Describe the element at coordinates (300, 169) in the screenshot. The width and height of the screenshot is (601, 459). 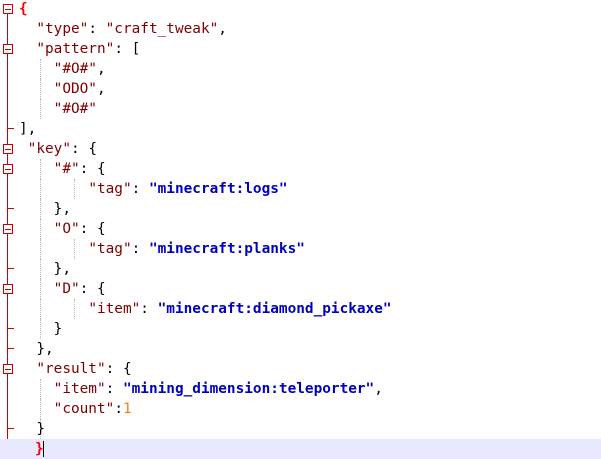
I see `code-line: "#": {` at that location.